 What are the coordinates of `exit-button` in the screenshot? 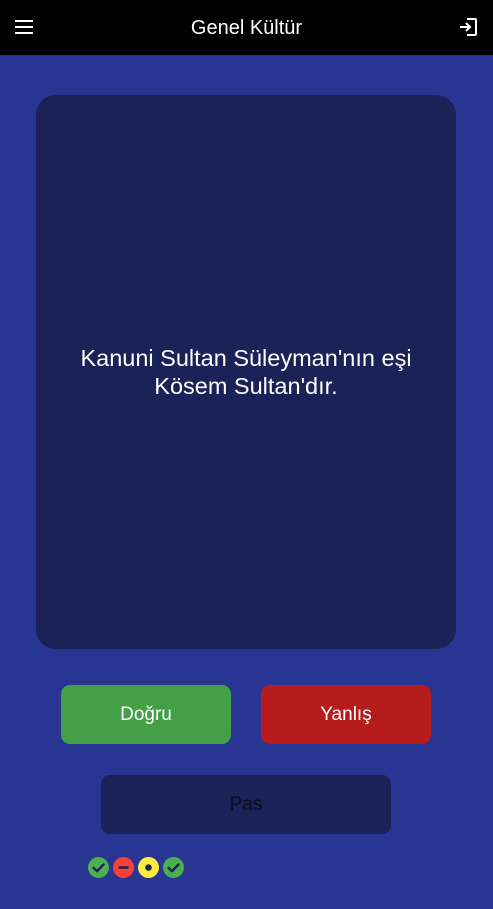 It's located at (468, 27).